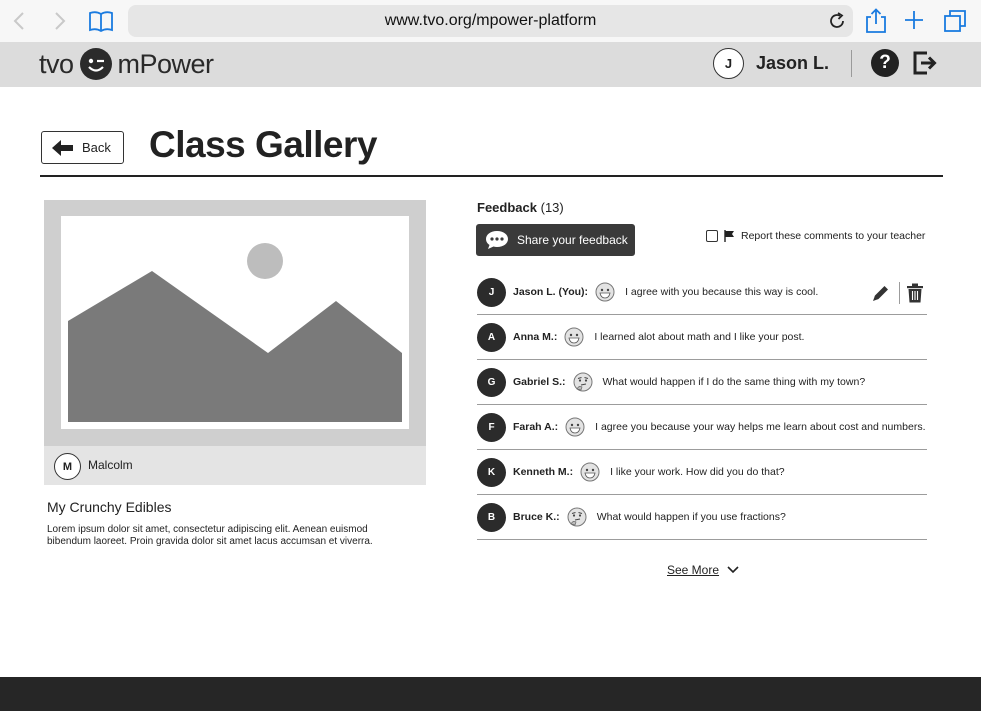  What do you see at coordinates (877, 21) in the screenshot?
I see `share-icon` at bounding box center [877, 21].